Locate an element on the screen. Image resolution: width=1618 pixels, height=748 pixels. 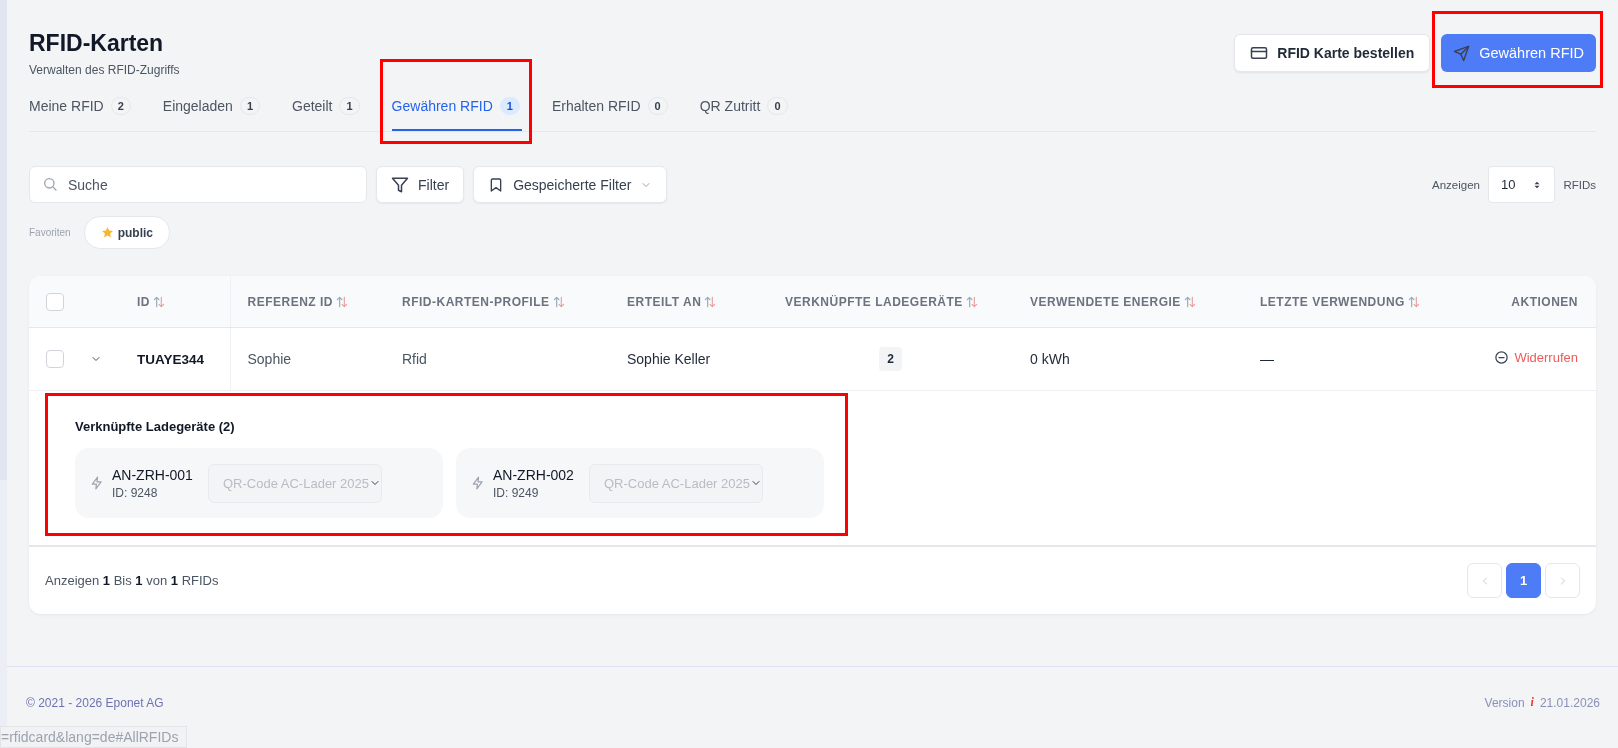
table-cell: 0 kWh is located at coordinates (1050, 359).